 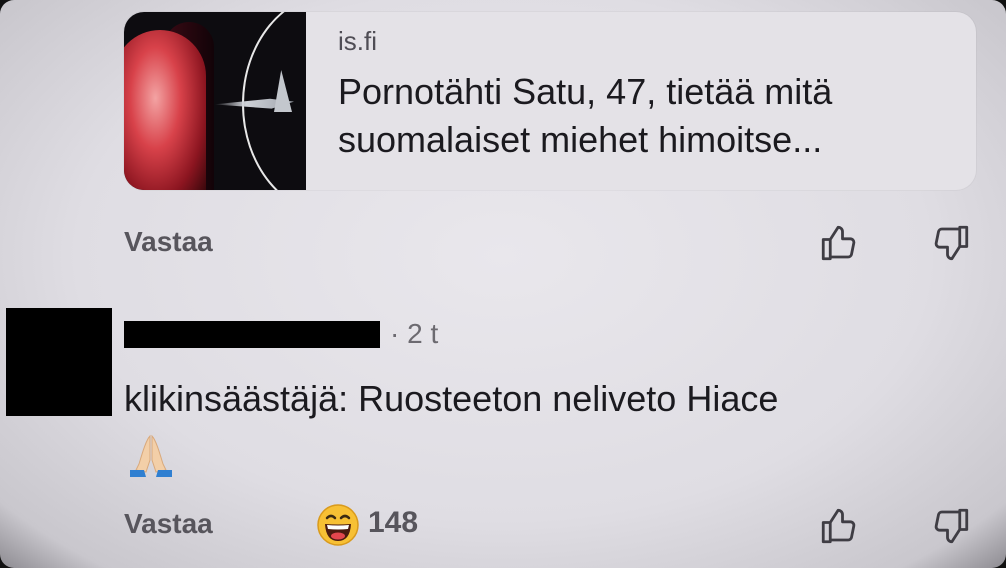 What do you see at coordinates (357, 41) in the screenshot?
I see `link-domain: is.fi` at bounding box center [357, 41].